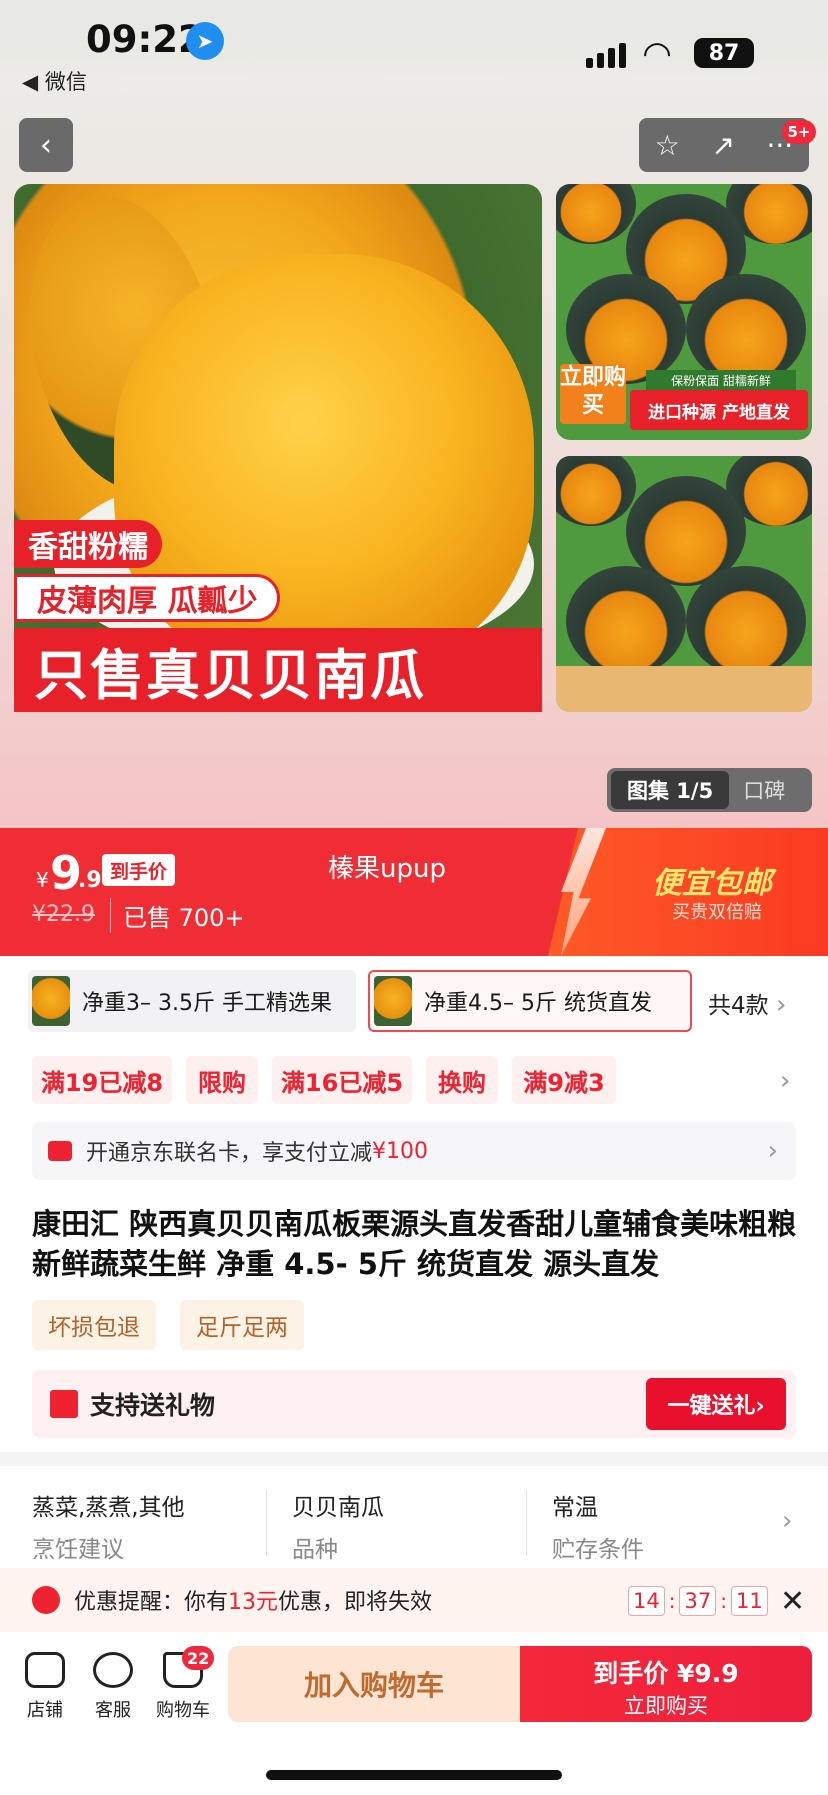 Image resolution: width=828 pixels, height=1795 pixels. I want to click on clock-icon, so click(46, 1600).